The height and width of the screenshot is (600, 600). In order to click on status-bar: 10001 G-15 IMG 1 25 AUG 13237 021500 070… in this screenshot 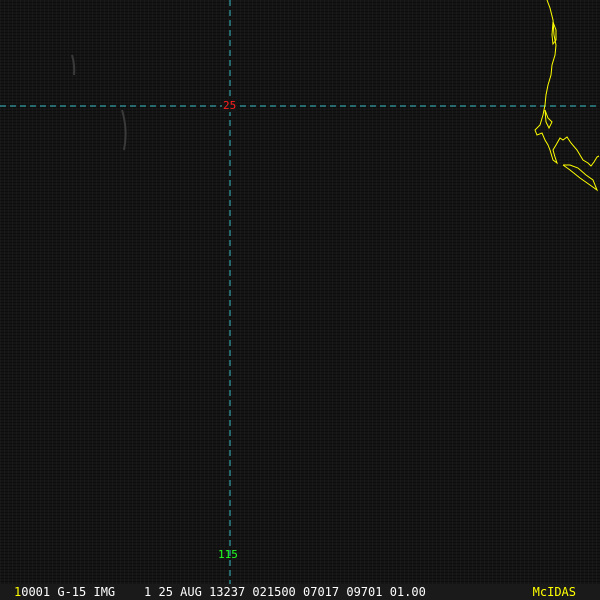, I will do `click(300, 592)`.